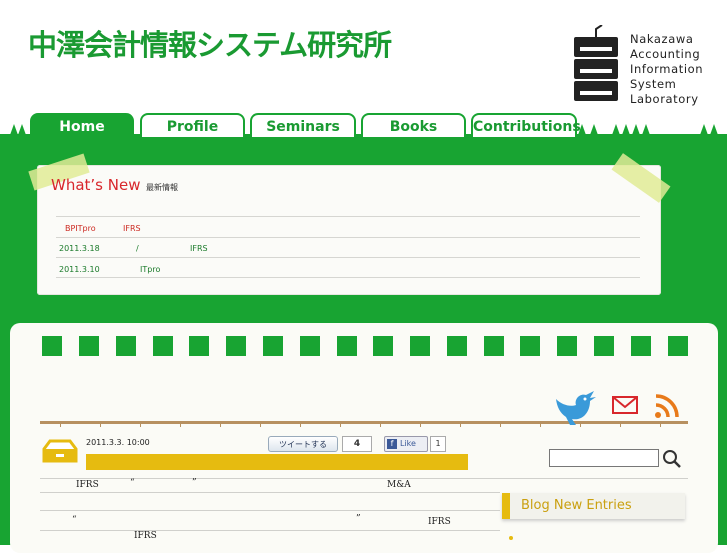 Image resolution: width=727 pixels, height=553 pixels. I want to click on rss-icon, so click(667, 406).